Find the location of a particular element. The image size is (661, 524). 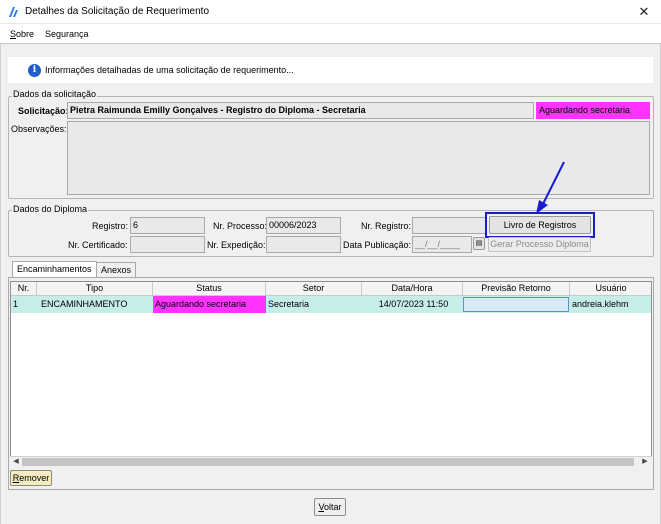

column-header-tipo: Tipo is located at coordinates (95, 289).